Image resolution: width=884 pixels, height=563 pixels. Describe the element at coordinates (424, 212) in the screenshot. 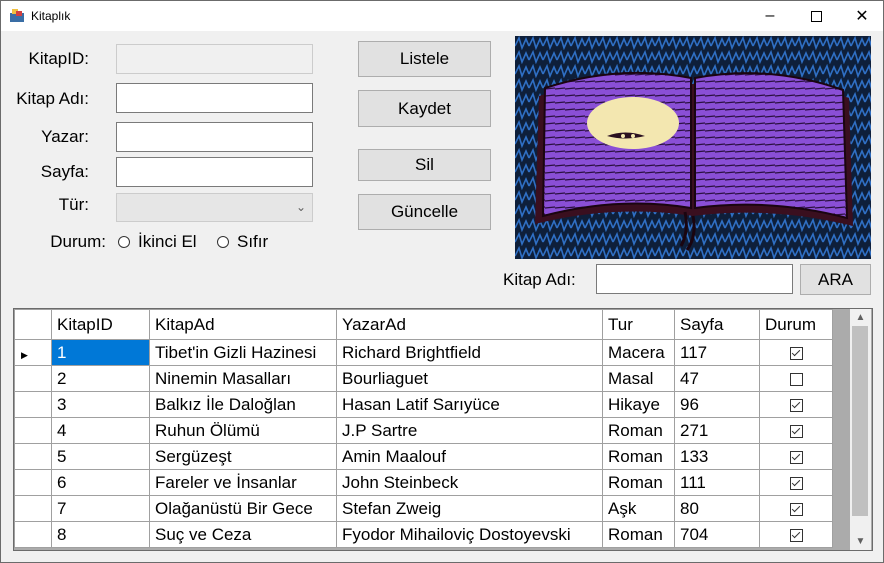

I see `guncelle-button: Güncelle` at that location.